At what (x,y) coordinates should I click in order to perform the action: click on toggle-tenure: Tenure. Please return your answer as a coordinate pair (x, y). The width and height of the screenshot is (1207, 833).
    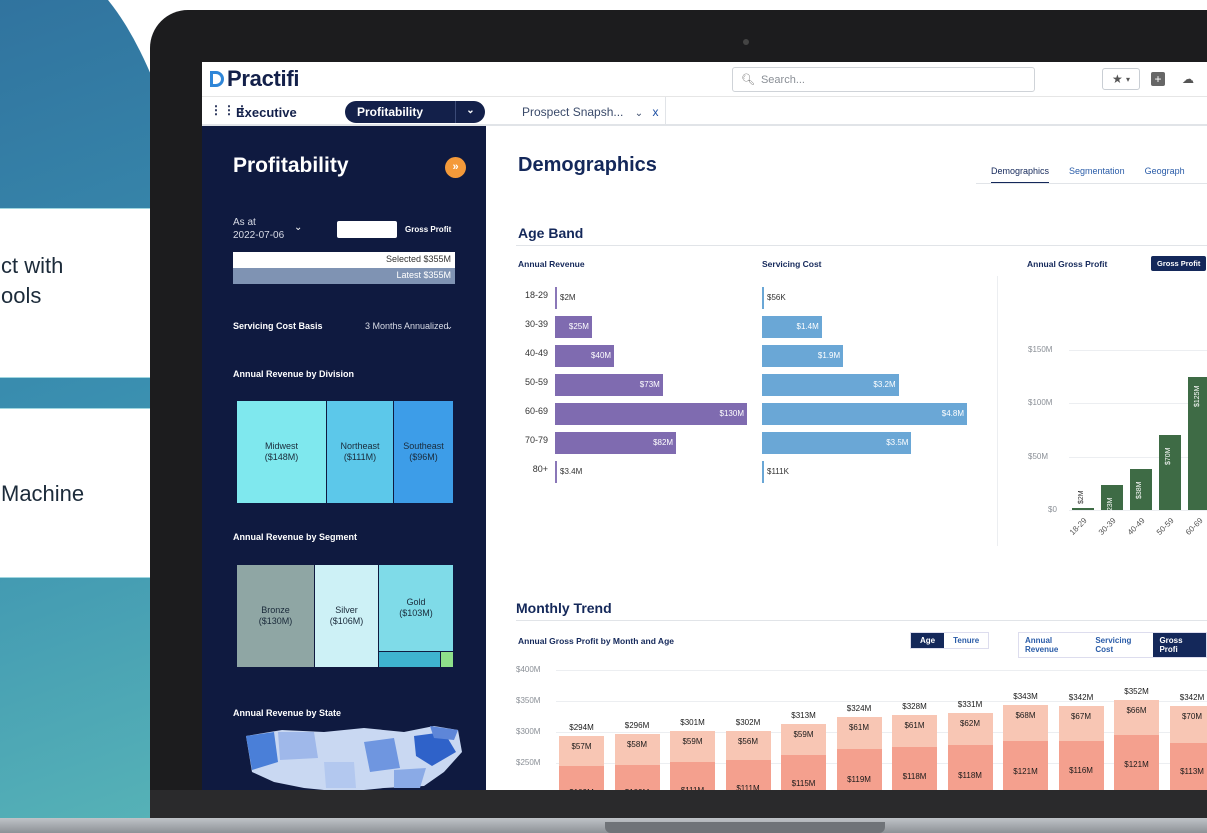
    Looking at the image, I should click on (966, 640).